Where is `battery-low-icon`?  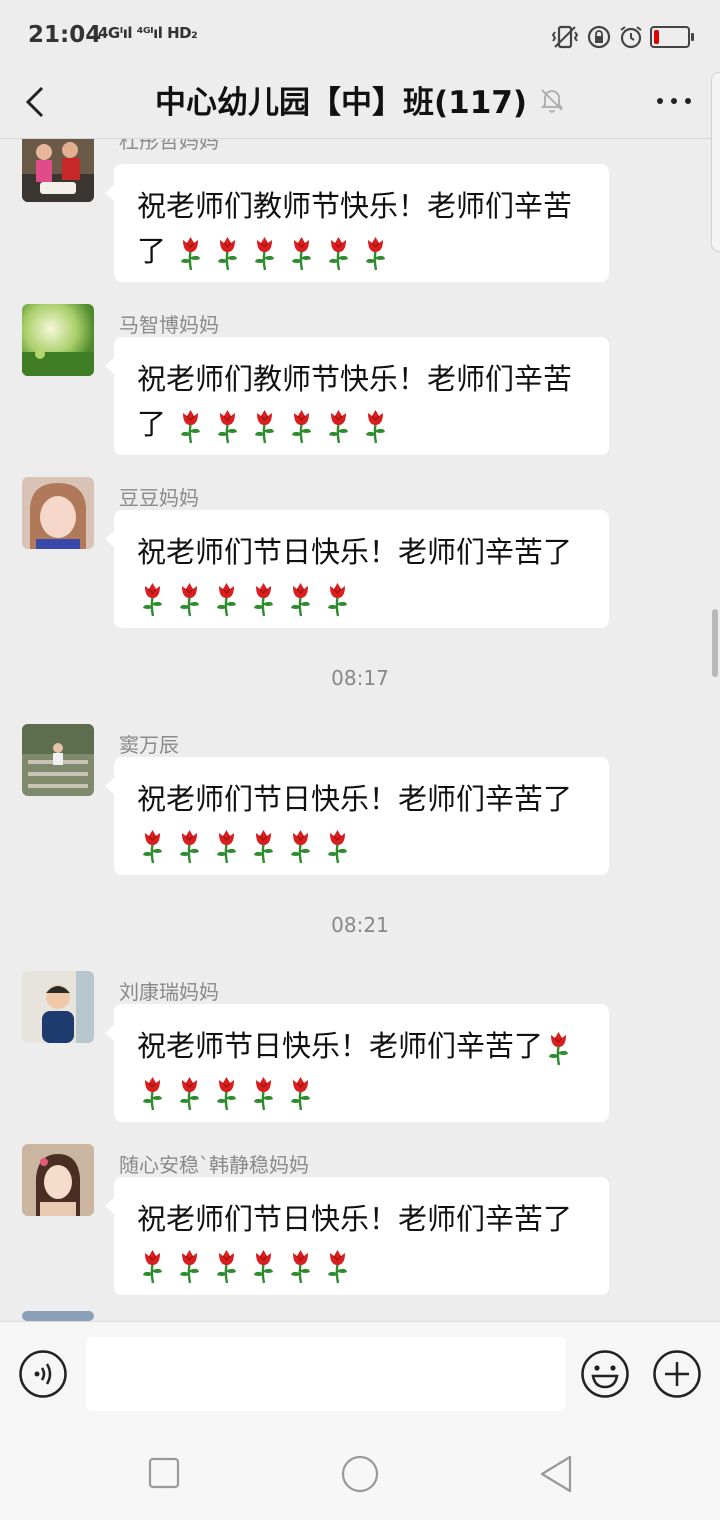 battery-low-icon is located at coordinates (672, 37).